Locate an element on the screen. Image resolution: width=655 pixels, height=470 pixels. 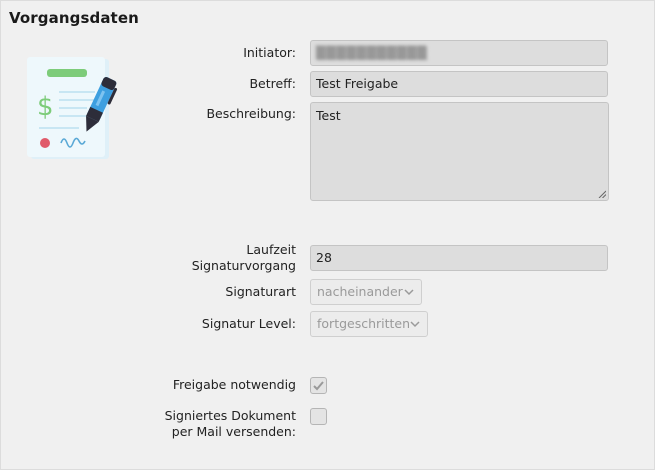
signaturart-value: nacheinander is located at coordinates (360, 291).